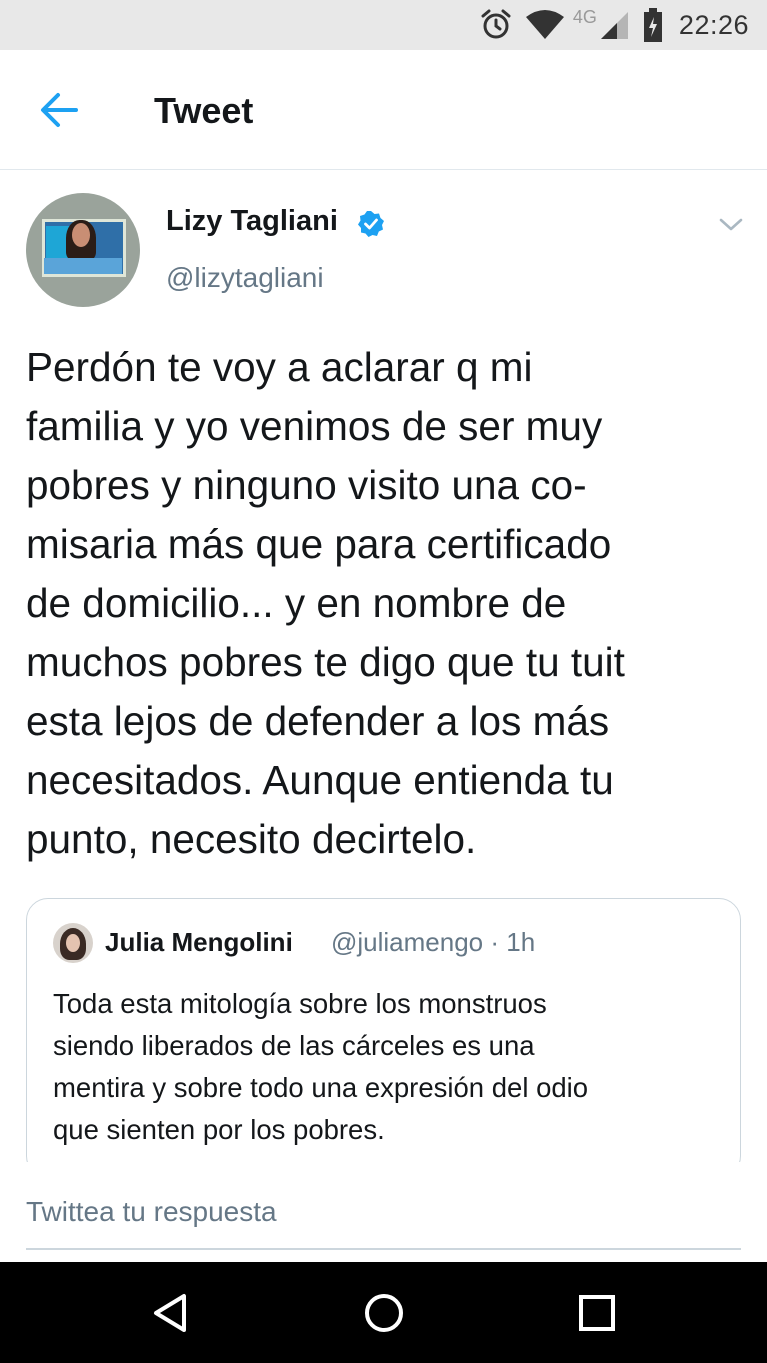  What do you see at coordinates (83, 250) in the screenshot?
I see `author-avatar` at bounding box center [83, 250].